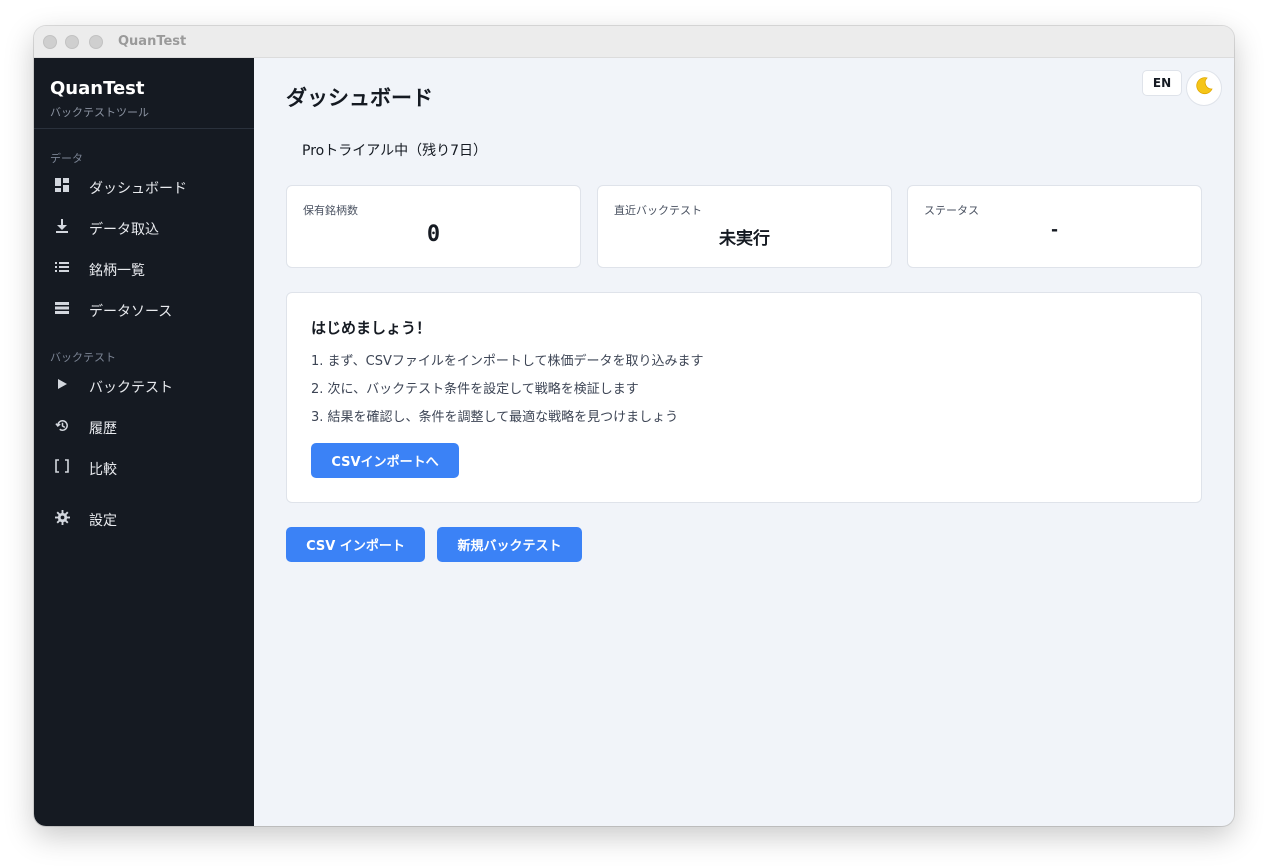 This screenshot has height=868, width=1268. I want to click on guide-step: 3. 結果を確認し、条件を調整して最適な戦略を見つけましょう, so click(495, 417).